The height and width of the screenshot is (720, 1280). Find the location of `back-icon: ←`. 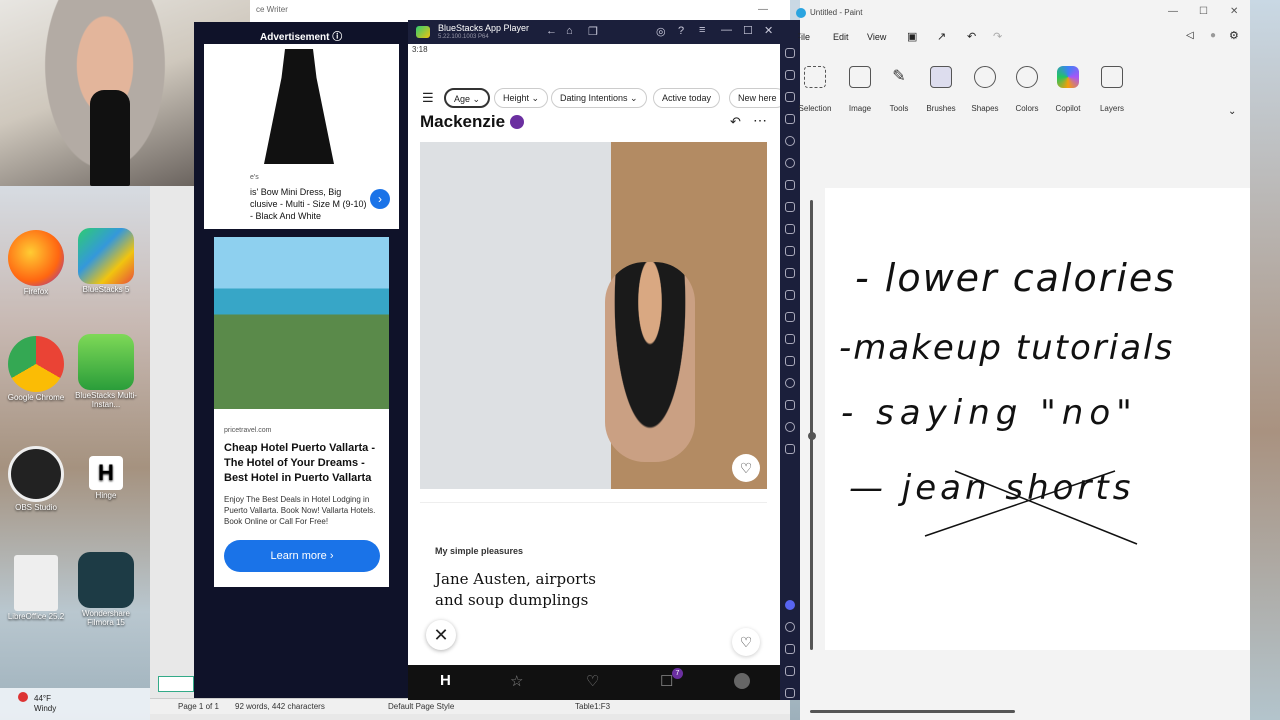

back-icon: ← is located at coordinates (551, 31).